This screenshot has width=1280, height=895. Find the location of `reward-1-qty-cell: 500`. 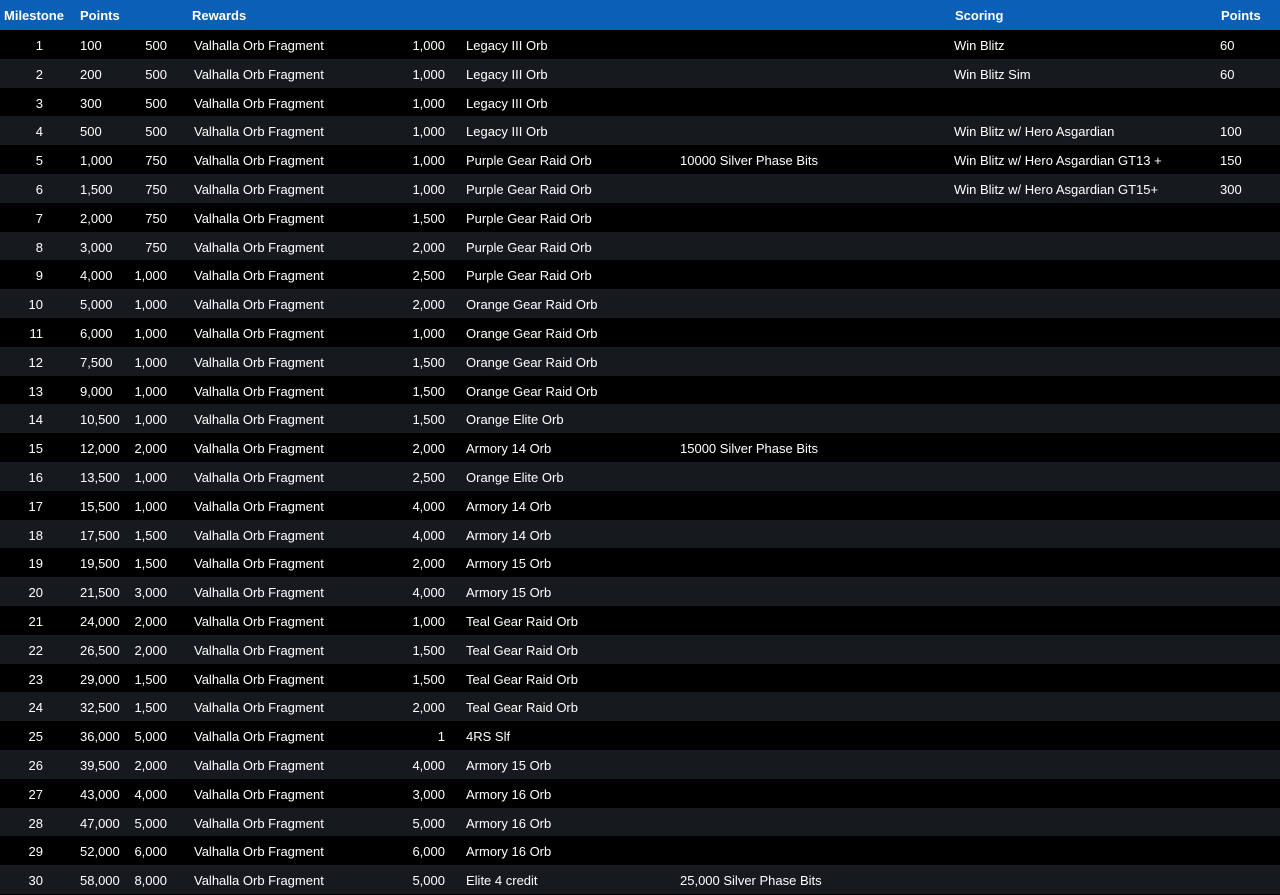

reward-1-qty-cell: 500 is located at coordinates (156, 103).